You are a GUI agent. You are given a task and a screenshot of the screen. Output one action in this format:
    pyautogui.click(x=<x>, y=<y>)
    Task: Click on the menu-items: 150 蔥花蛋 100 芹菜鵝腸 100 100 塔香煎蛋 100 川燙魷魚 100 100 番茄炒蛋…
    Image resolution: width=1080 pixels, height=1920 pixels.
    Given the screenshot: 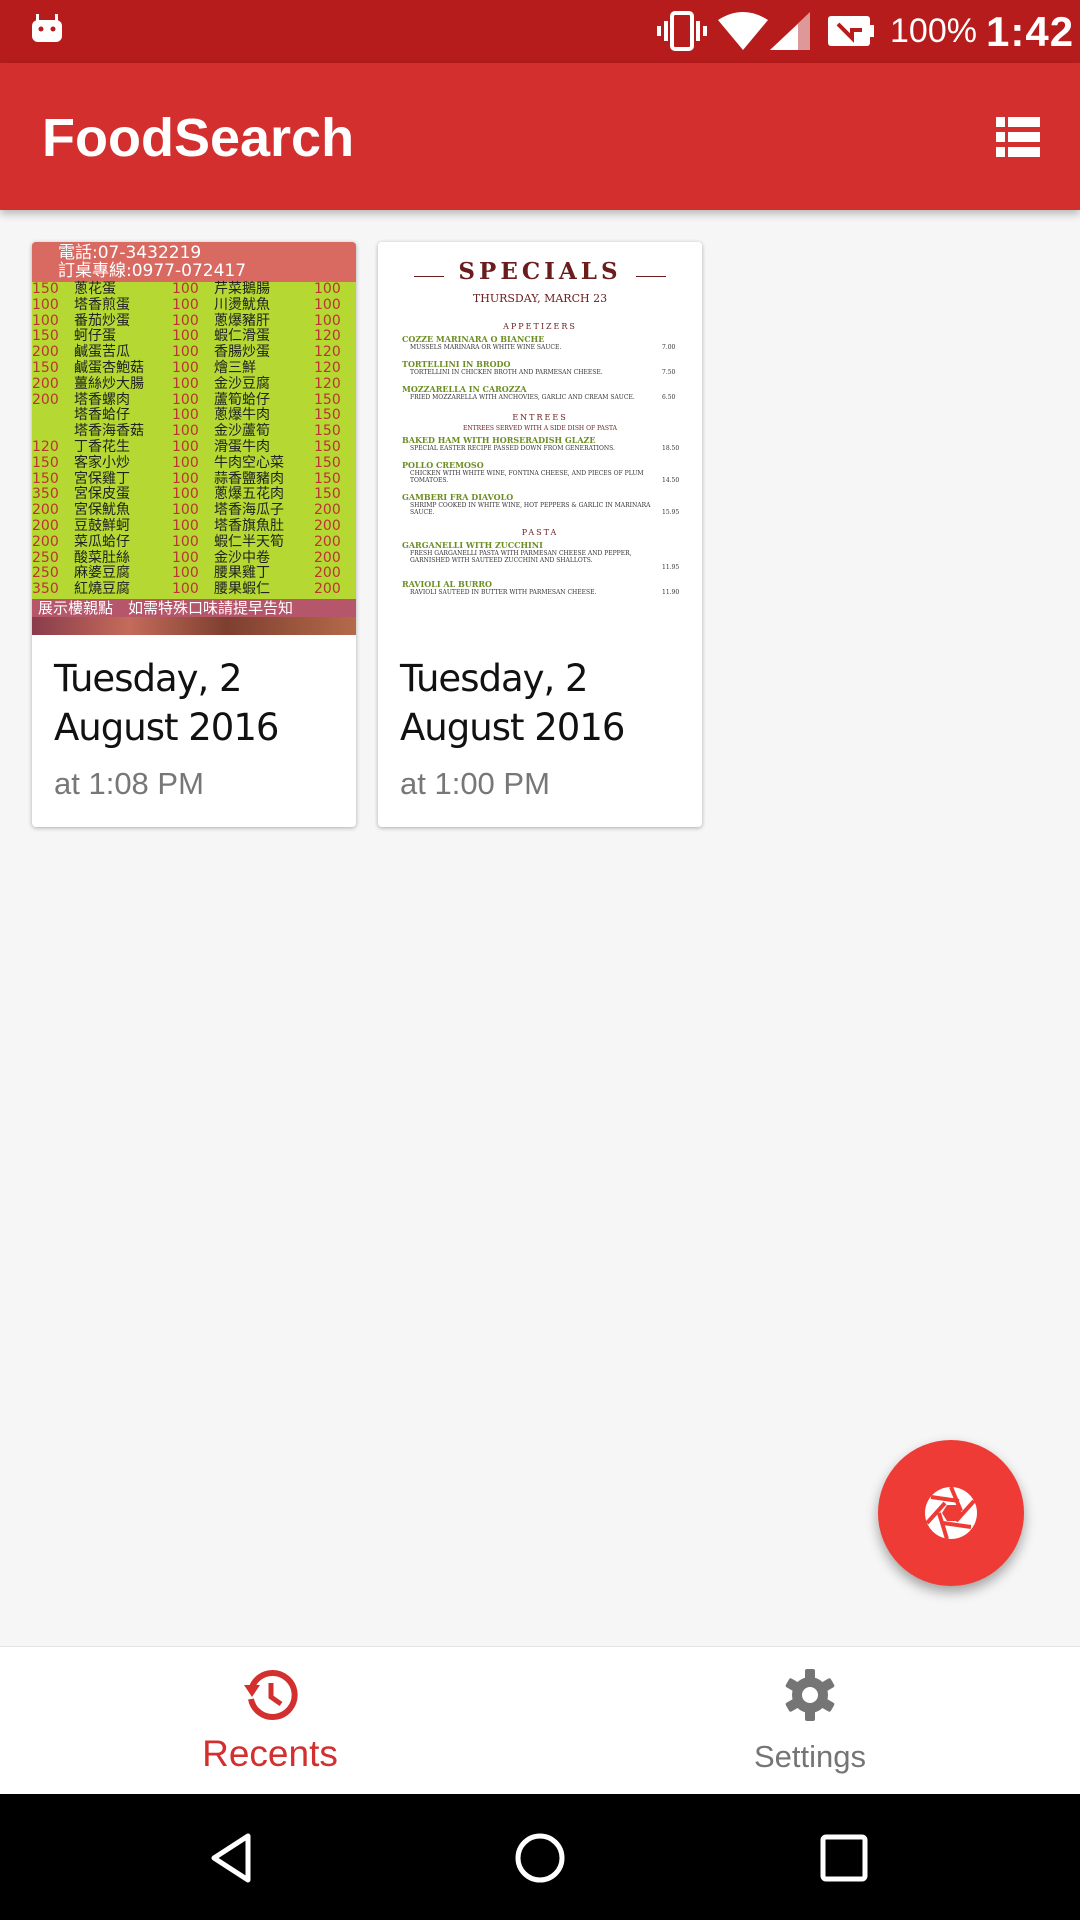 What is the action you would take?
    pyautogui.click(x=194, y=440)
    